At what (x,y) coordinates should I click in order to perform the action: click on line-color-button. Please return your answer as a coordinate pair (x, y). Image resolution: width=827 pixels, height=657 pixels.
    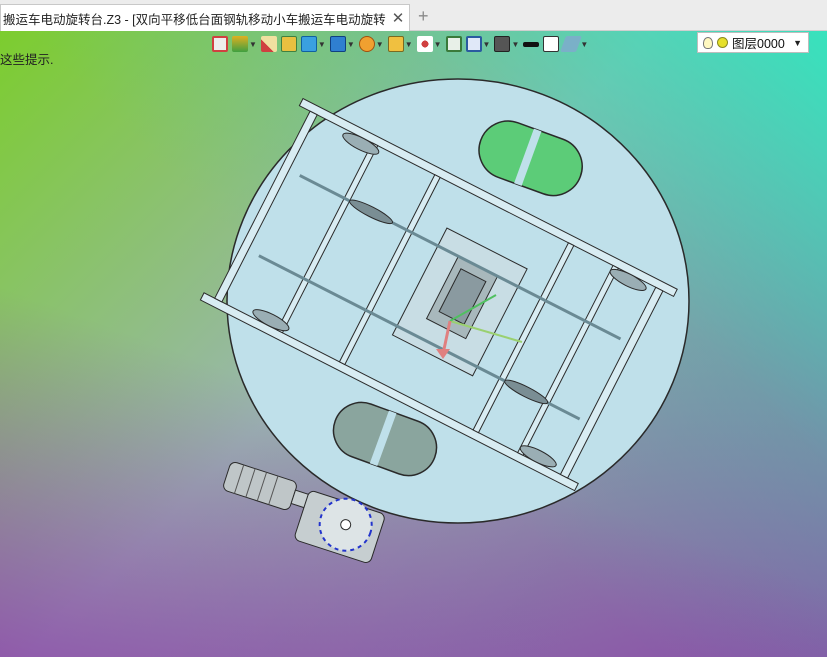
    Looking at the image, I should click on (531, 44).